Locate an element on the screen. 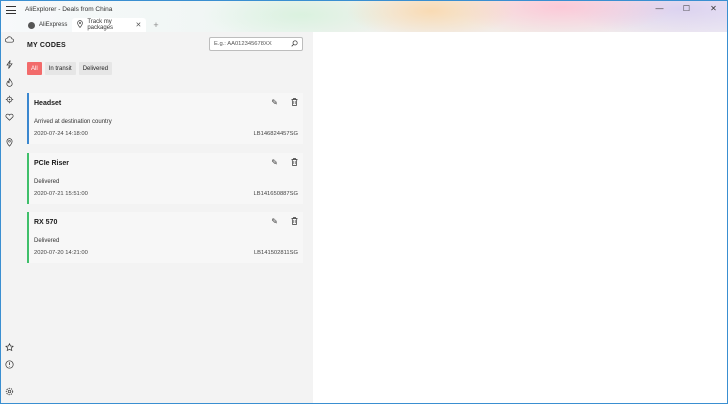 This screenshot has height=404, width=728. tab-track-packages: Track my packages ✕ is located at coordinates (109, 25).